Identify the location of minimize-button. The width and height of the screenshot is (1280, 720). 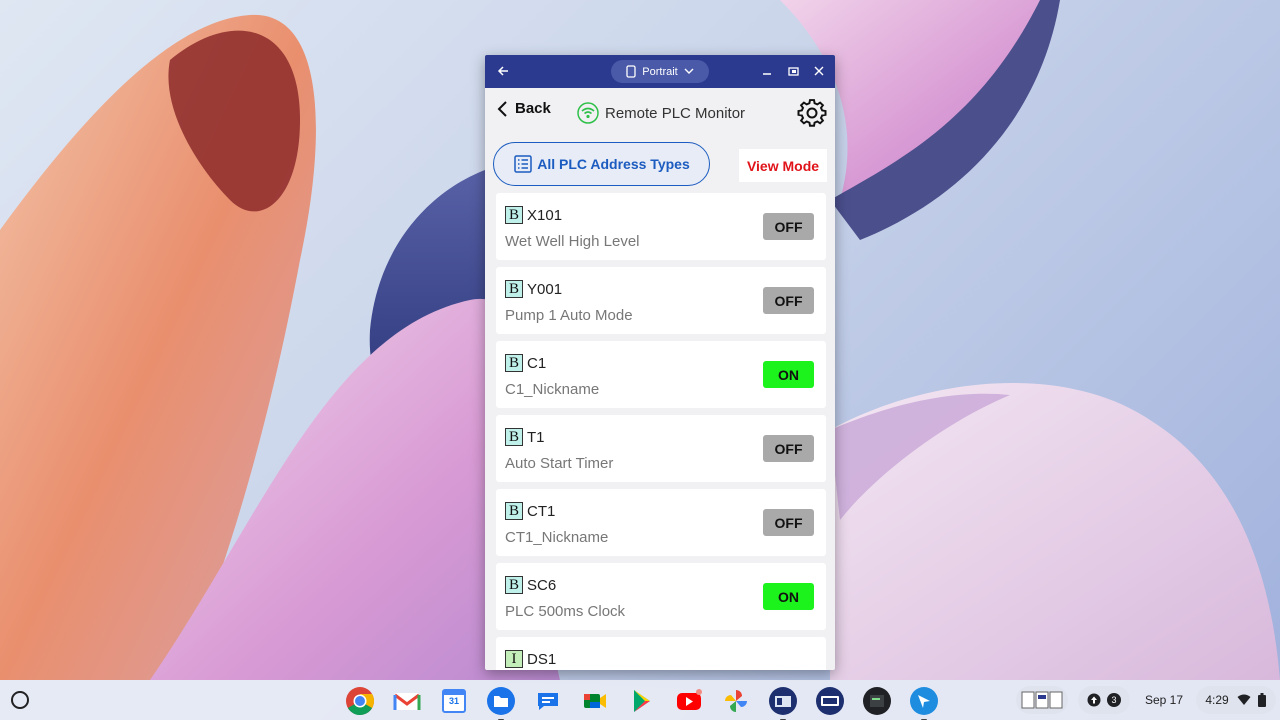
(767, 71).